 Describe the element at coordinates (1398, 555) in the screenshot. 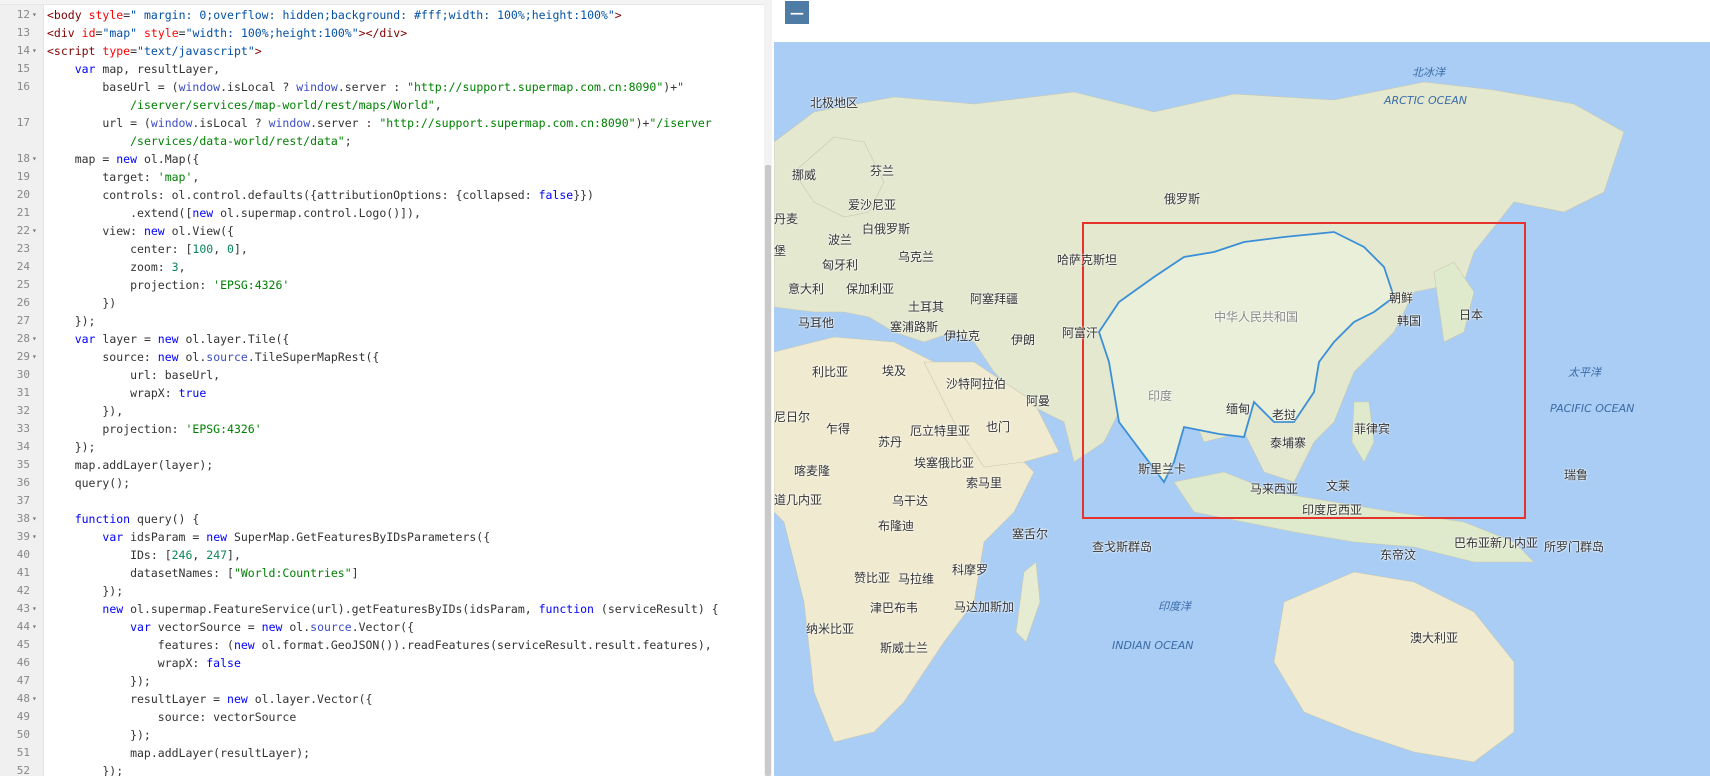

I see `map-label: 东帝汶` at that location.